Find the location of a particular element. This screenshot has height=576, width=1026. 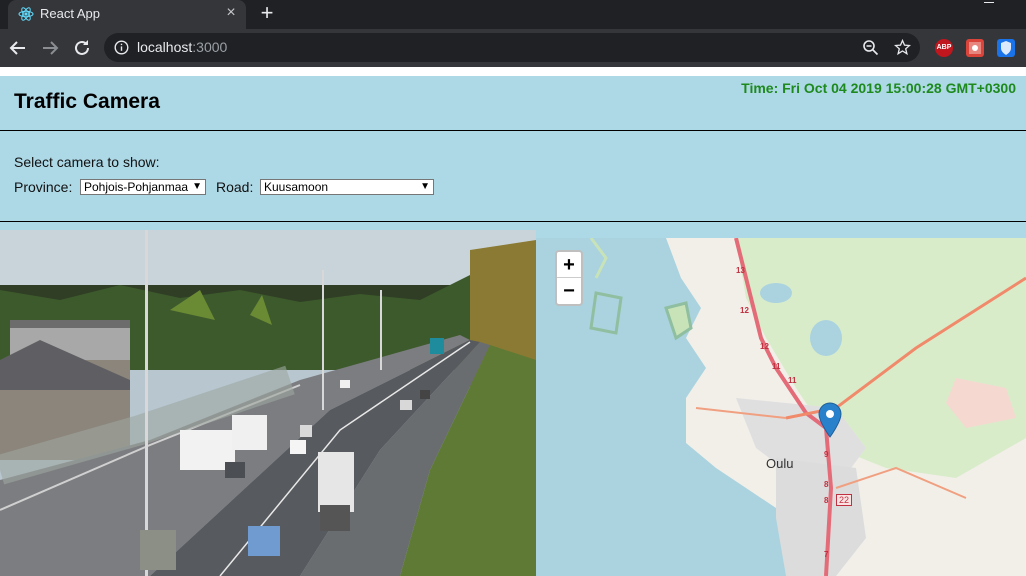

zoom-icon is located at coordinates (870, 47).